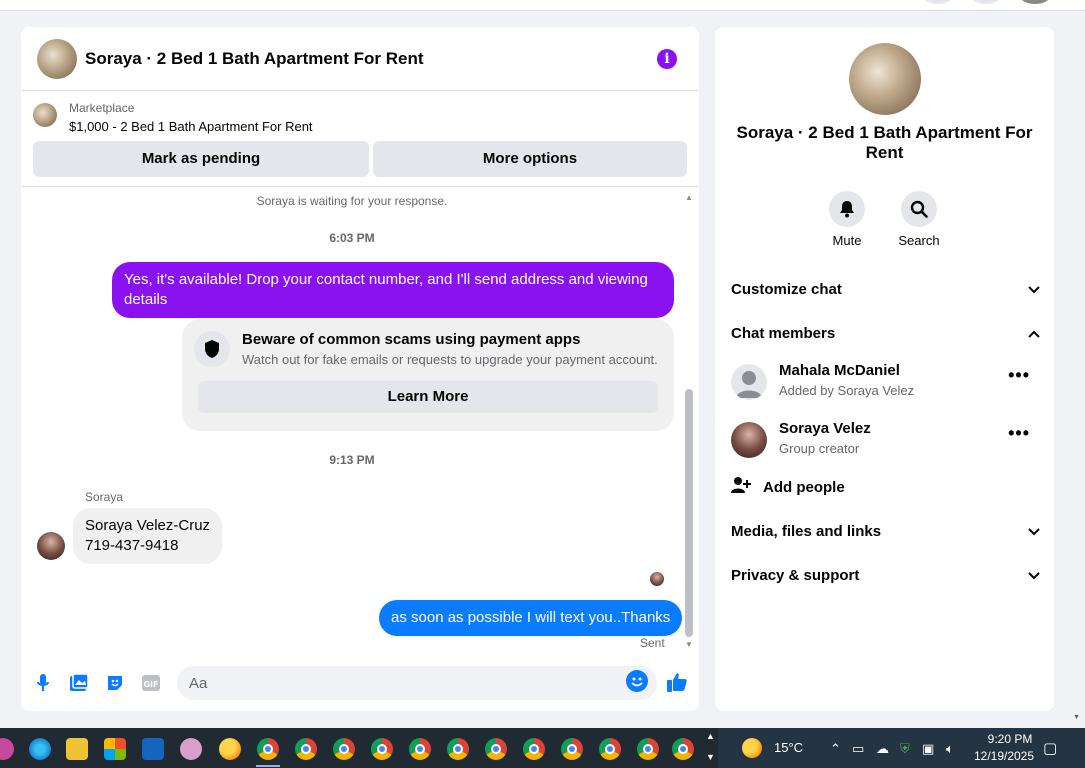 Image resolution: width=1085 pixels, height=768 pixels. Describe the element at coordinates (530, 159) in the screenshot. I see `more-options-button: More options` at that location.